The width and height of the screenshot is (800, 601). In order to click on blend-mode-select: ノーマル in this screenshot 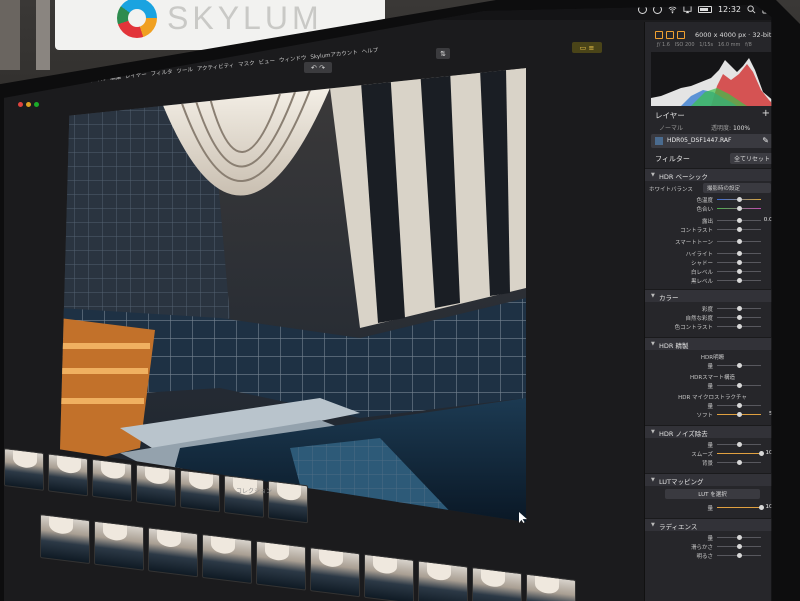, I will do `click(671, 127)`.